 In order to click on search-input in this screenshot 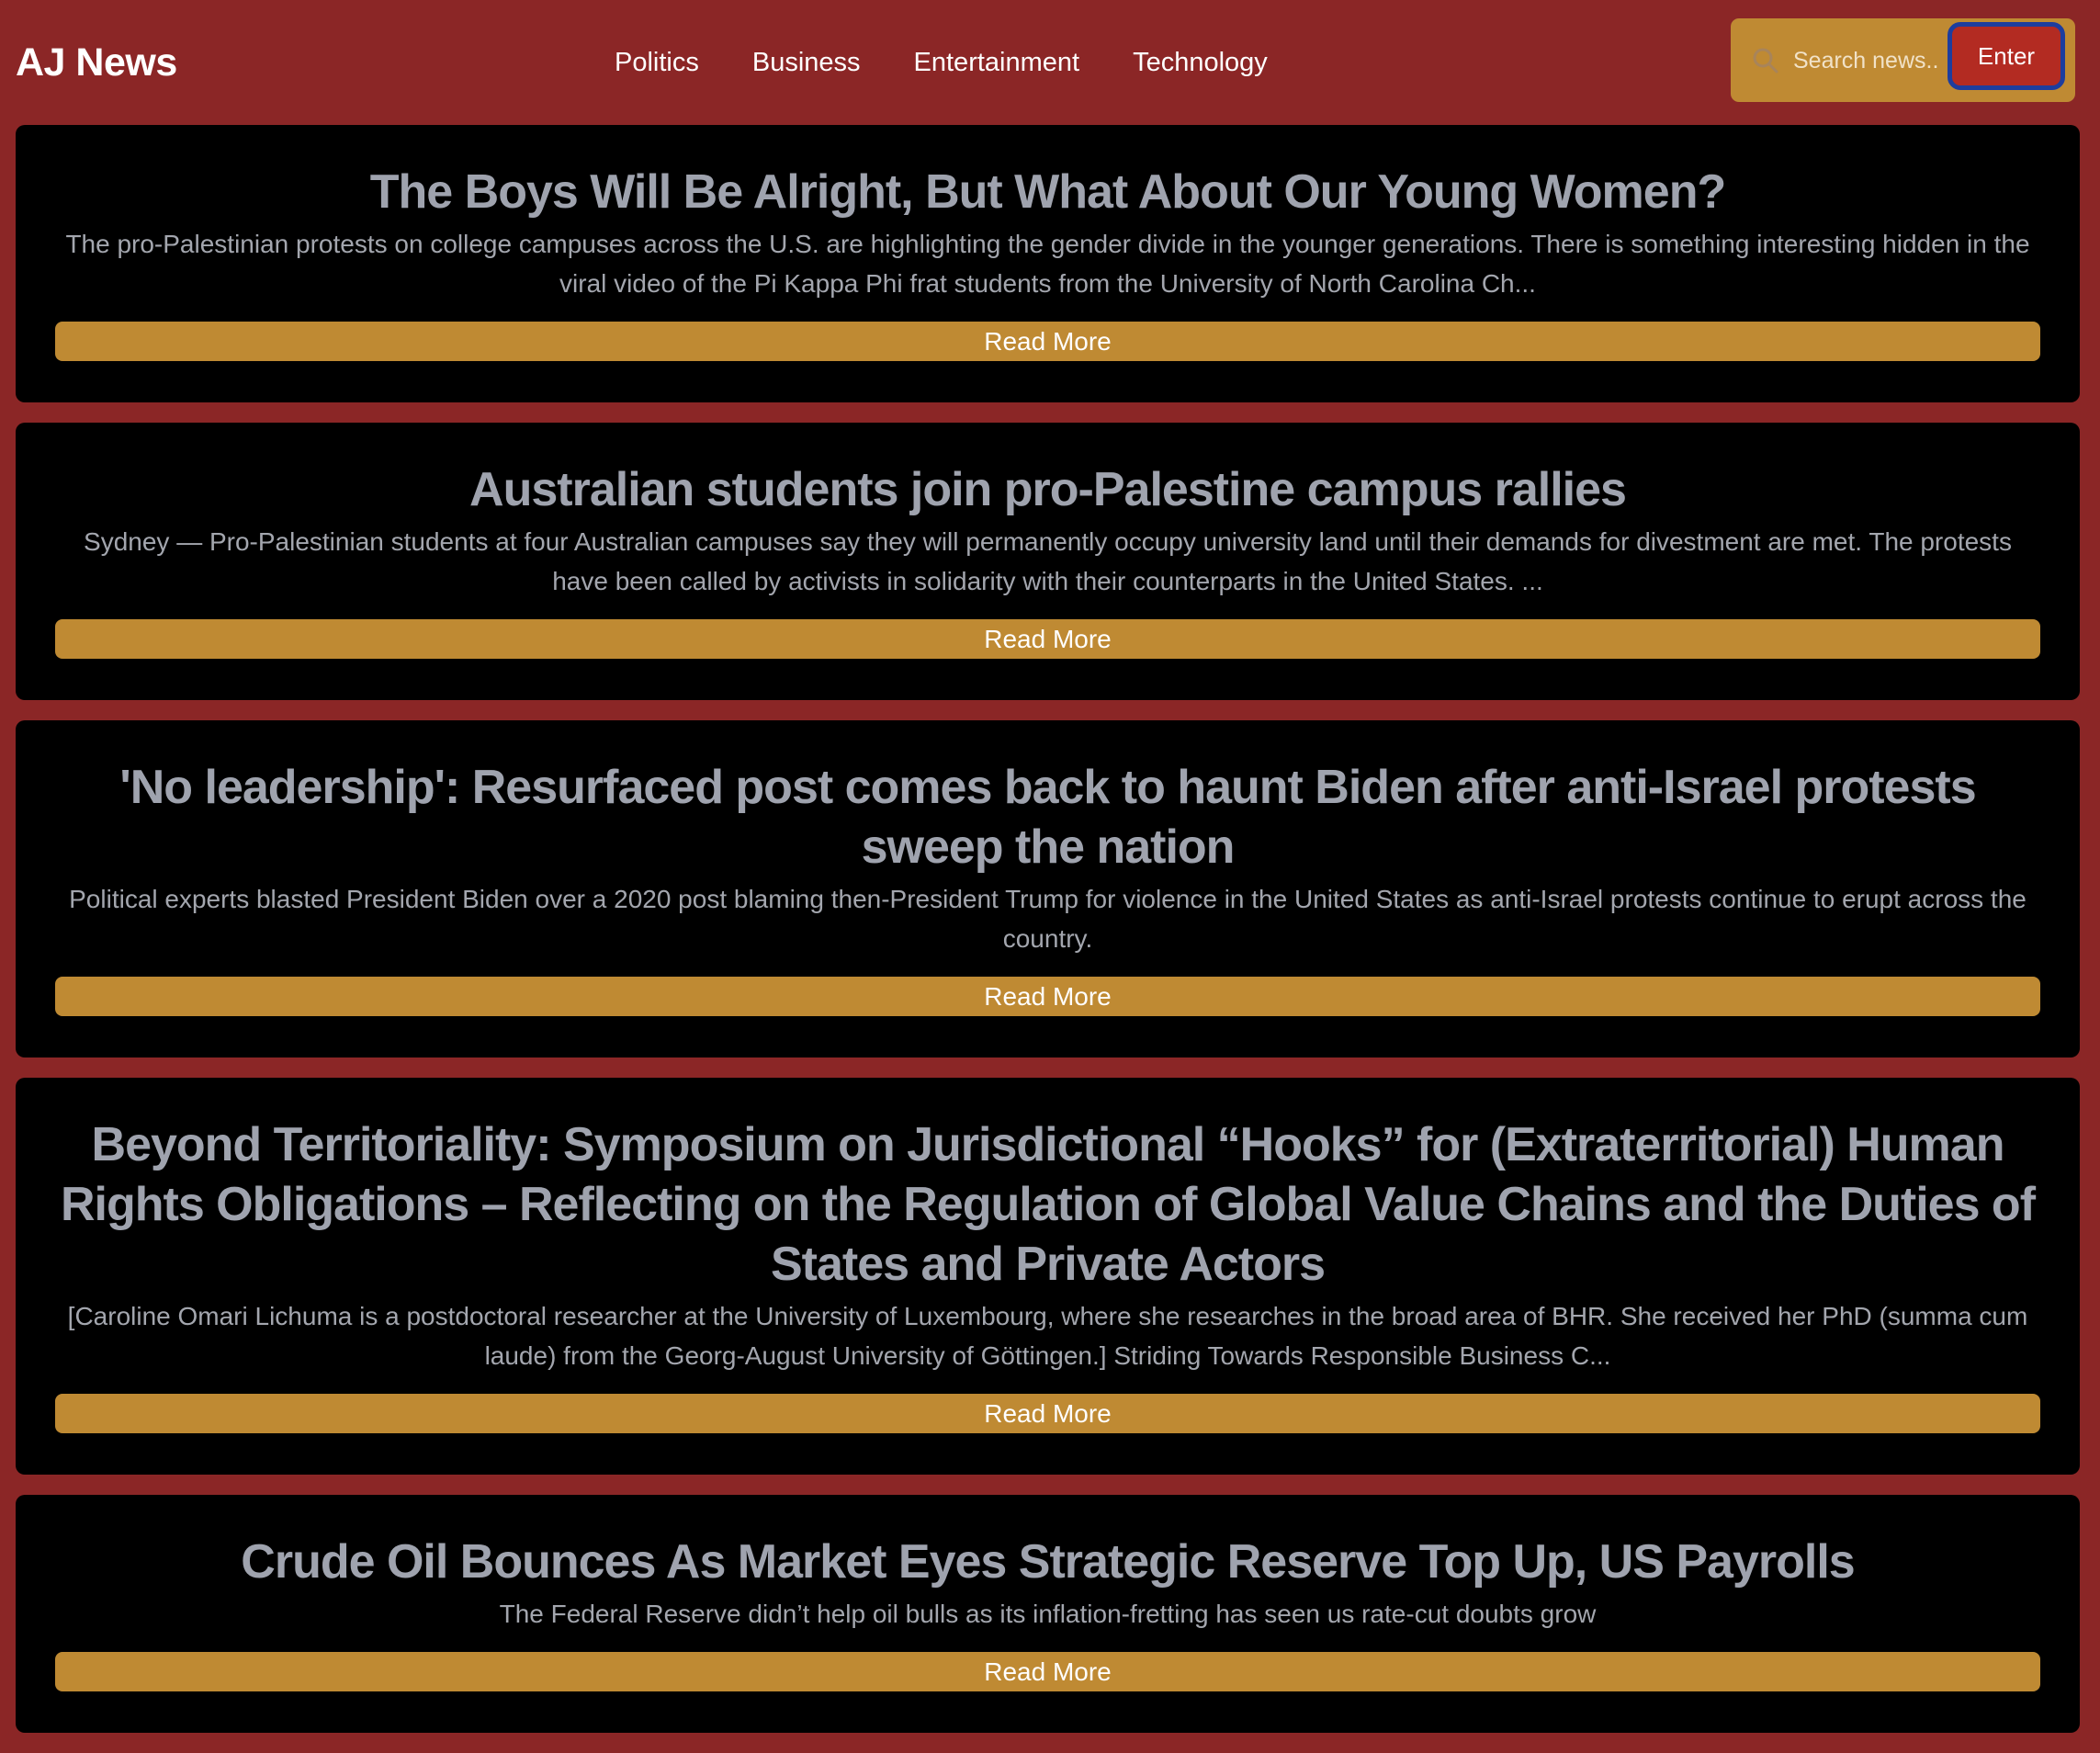, I will do `click(1866, 60)`.